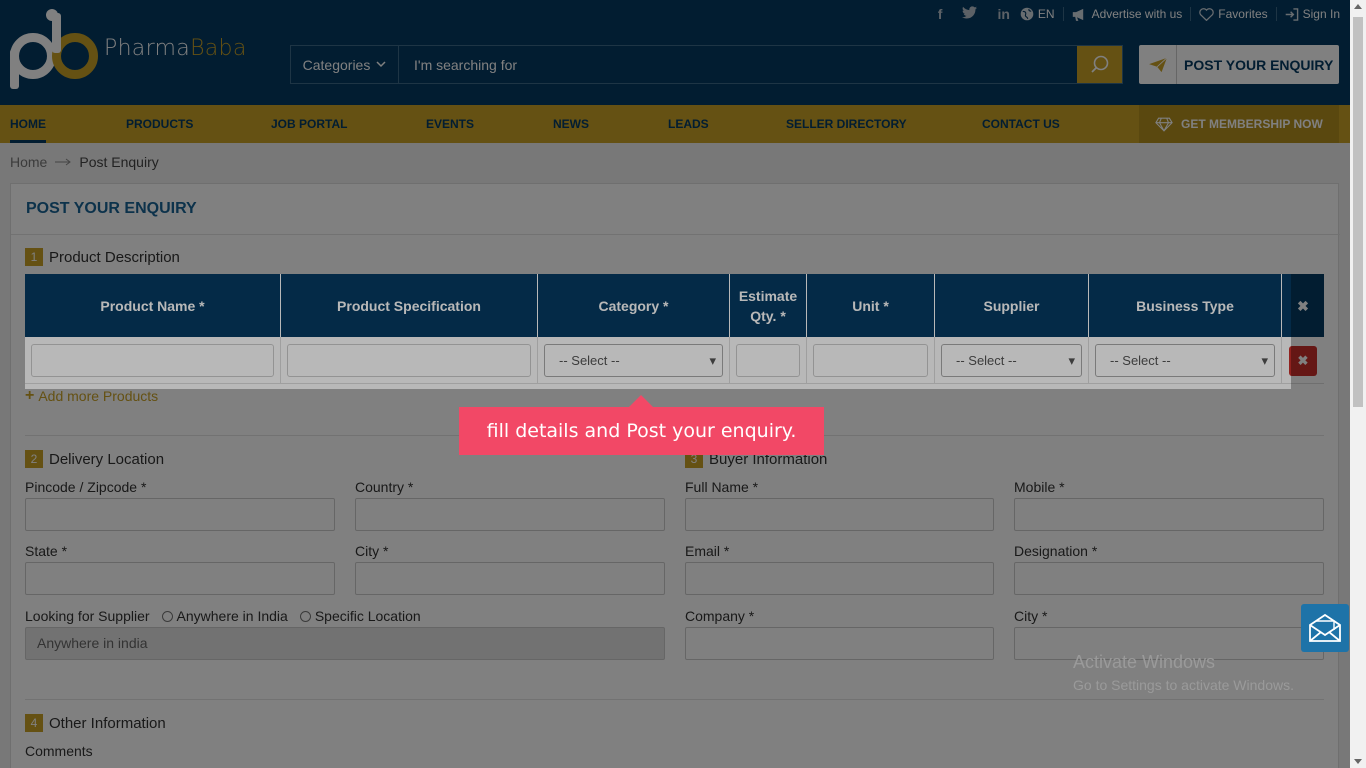 The image size is (1366, 768). What do you see at coordinates (1303, 360) in the screenshot?
I see `delete-row-button: ✖` at bounding box center [1303, 360].